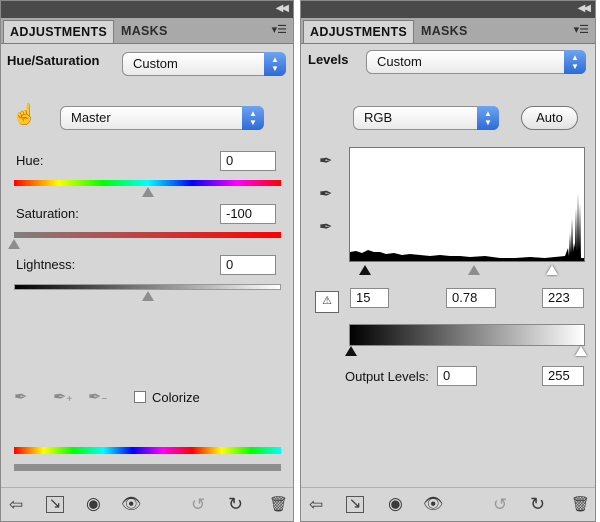 The image size is (600, 522). What do you see at coordinates (148, 296) in the screenshot?
I see `lightness-slider-thumb` at bounding box center [148, 296].